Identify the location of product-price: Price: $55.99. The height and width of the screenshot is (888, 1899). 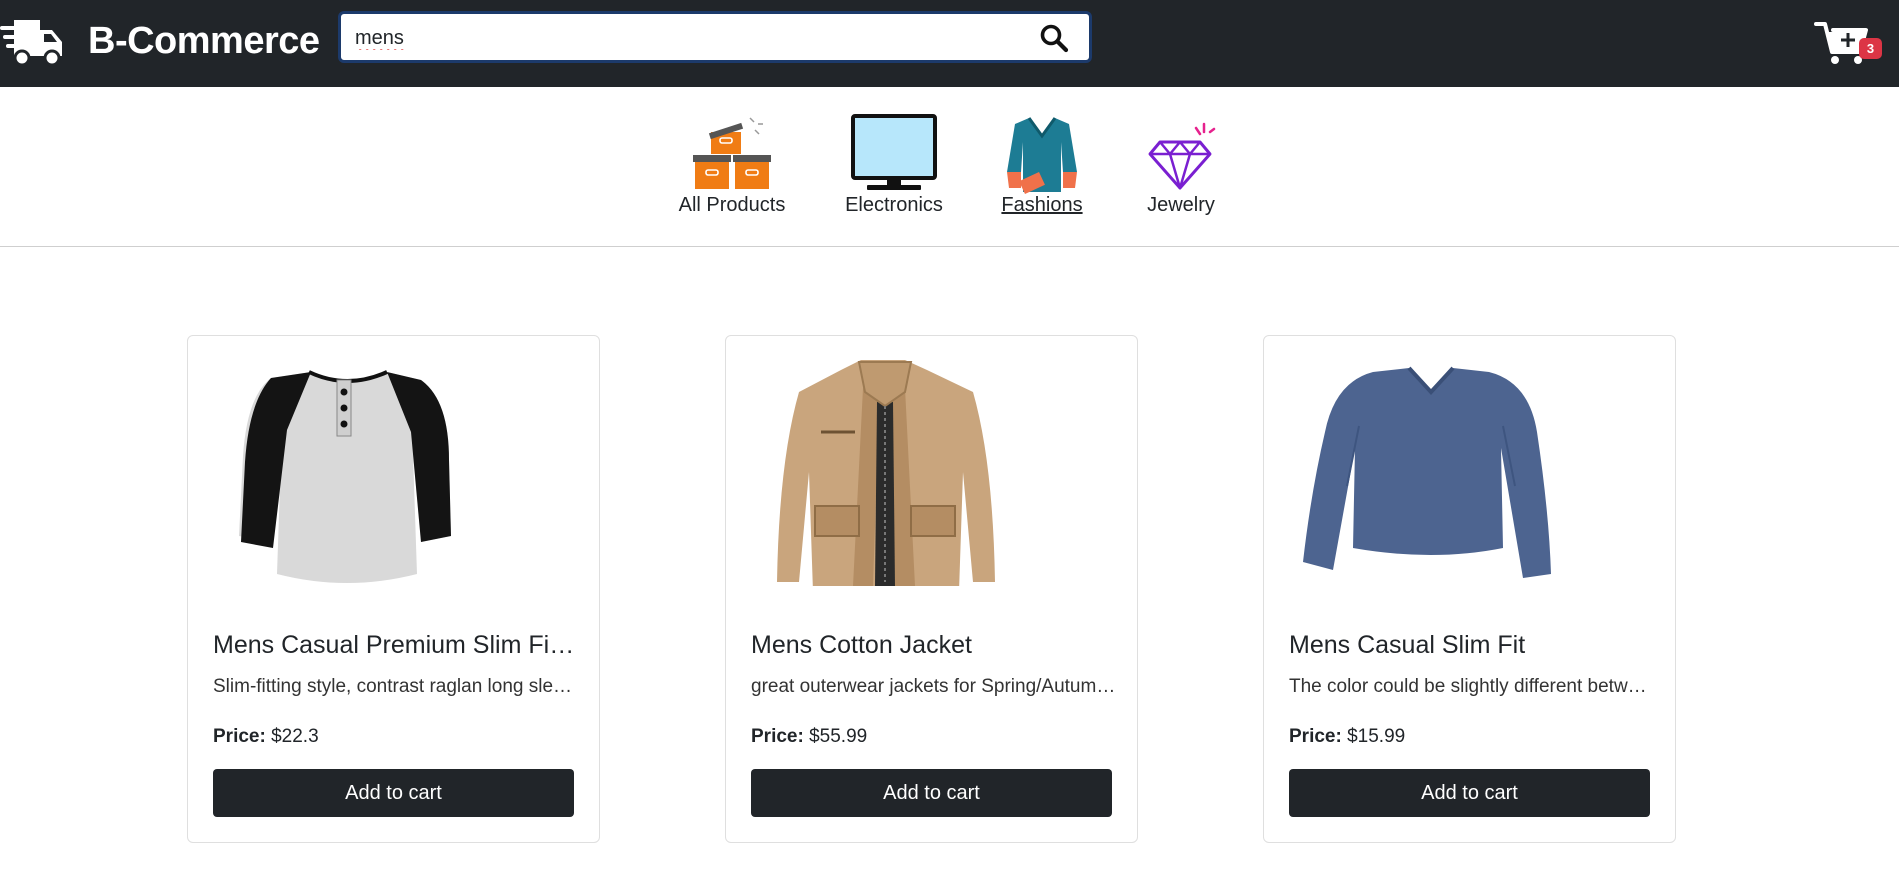
(809, 737).